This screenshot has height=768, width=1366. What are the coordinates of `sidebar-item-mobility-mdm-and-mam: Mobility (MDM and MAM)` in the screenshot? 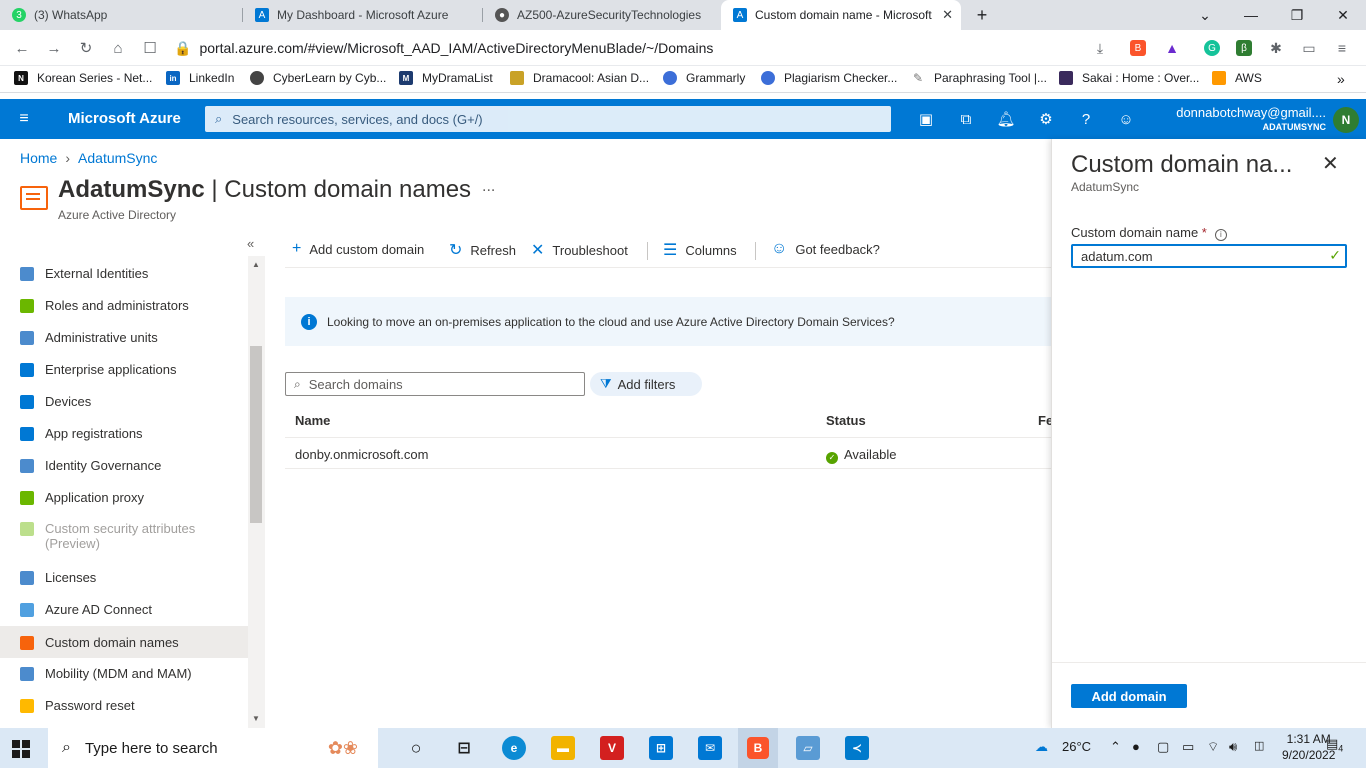 It's located at (124, 678).